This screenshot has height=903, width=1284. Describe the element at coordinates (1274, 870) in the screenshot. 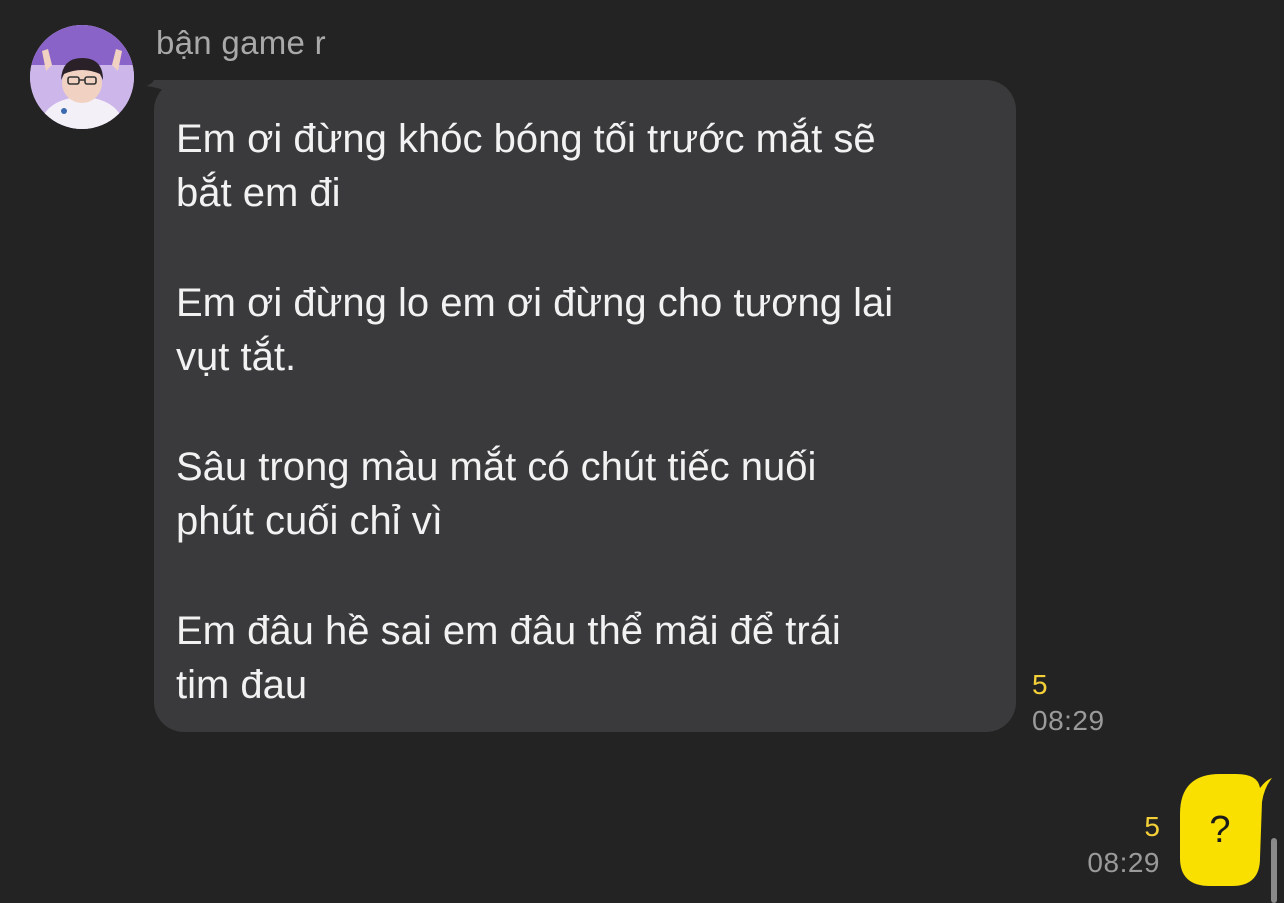

I see `scrollbar` at that location.